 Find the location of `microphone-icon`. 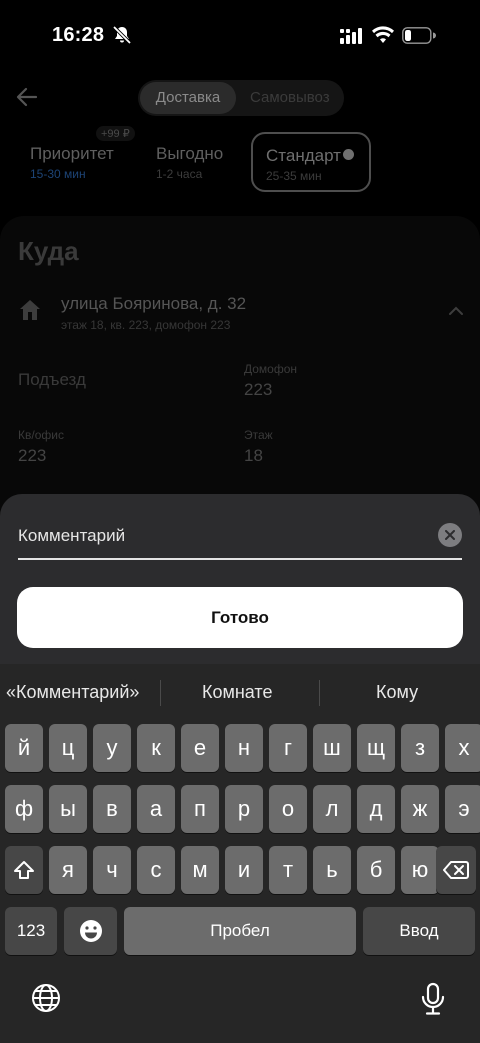

microphone-icon is located at coordinates (433, 999).